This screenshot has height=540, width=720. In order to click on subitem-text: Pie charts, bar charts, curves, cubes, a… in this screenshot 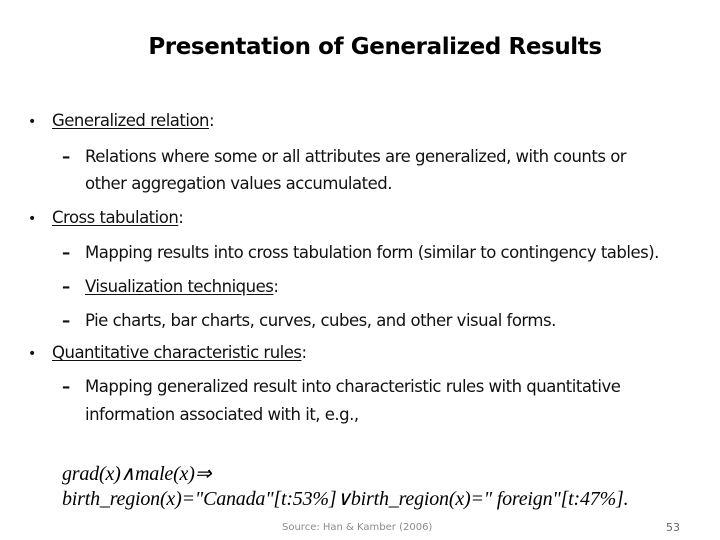, I will do `click(320, 320)`.